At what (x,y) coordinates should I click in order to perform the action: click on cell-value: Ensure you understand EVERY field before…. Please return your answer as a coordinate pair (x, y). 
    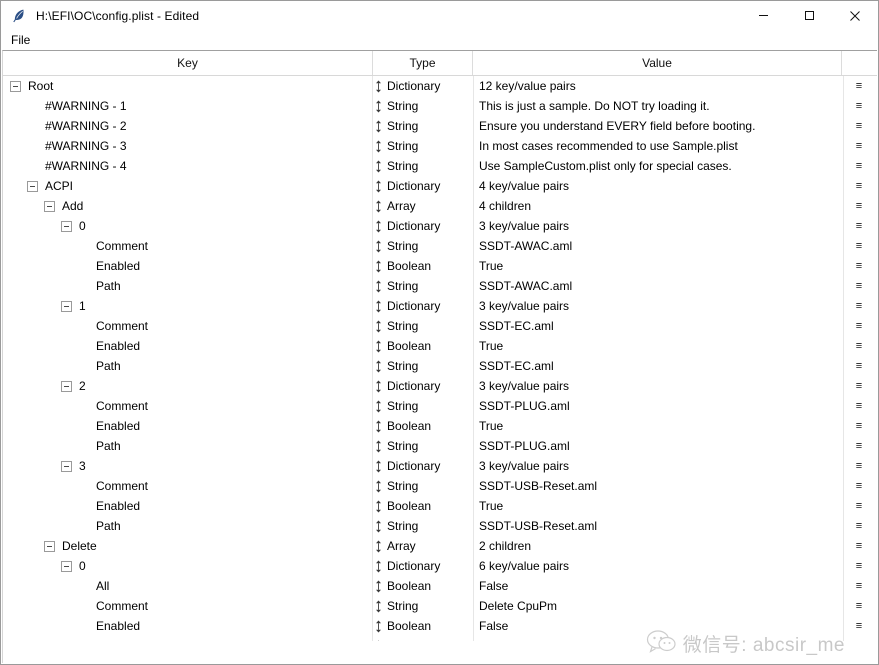
    Looking at the image, I should click on (656, 126).